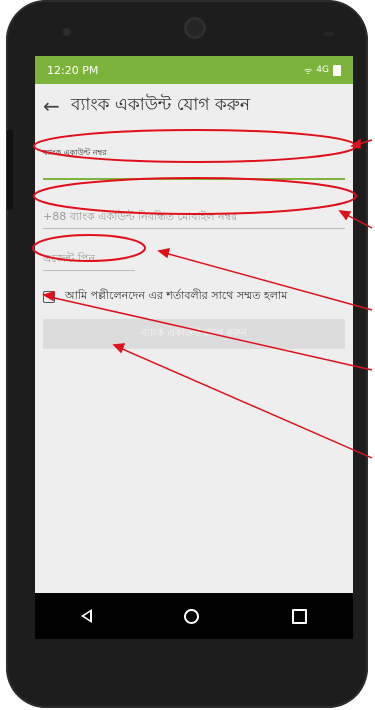 The height and width of the screenshot is (710, 375). I want to click on status-time: 12:20 PM, so click(73, 70).